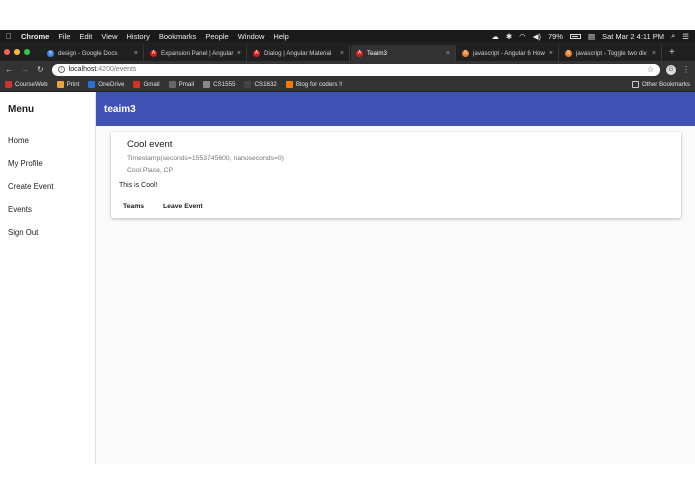 The width and height of the screenshot is (695, 494). I want to click on spotlight-icon: ⌕, so click(673, 36).